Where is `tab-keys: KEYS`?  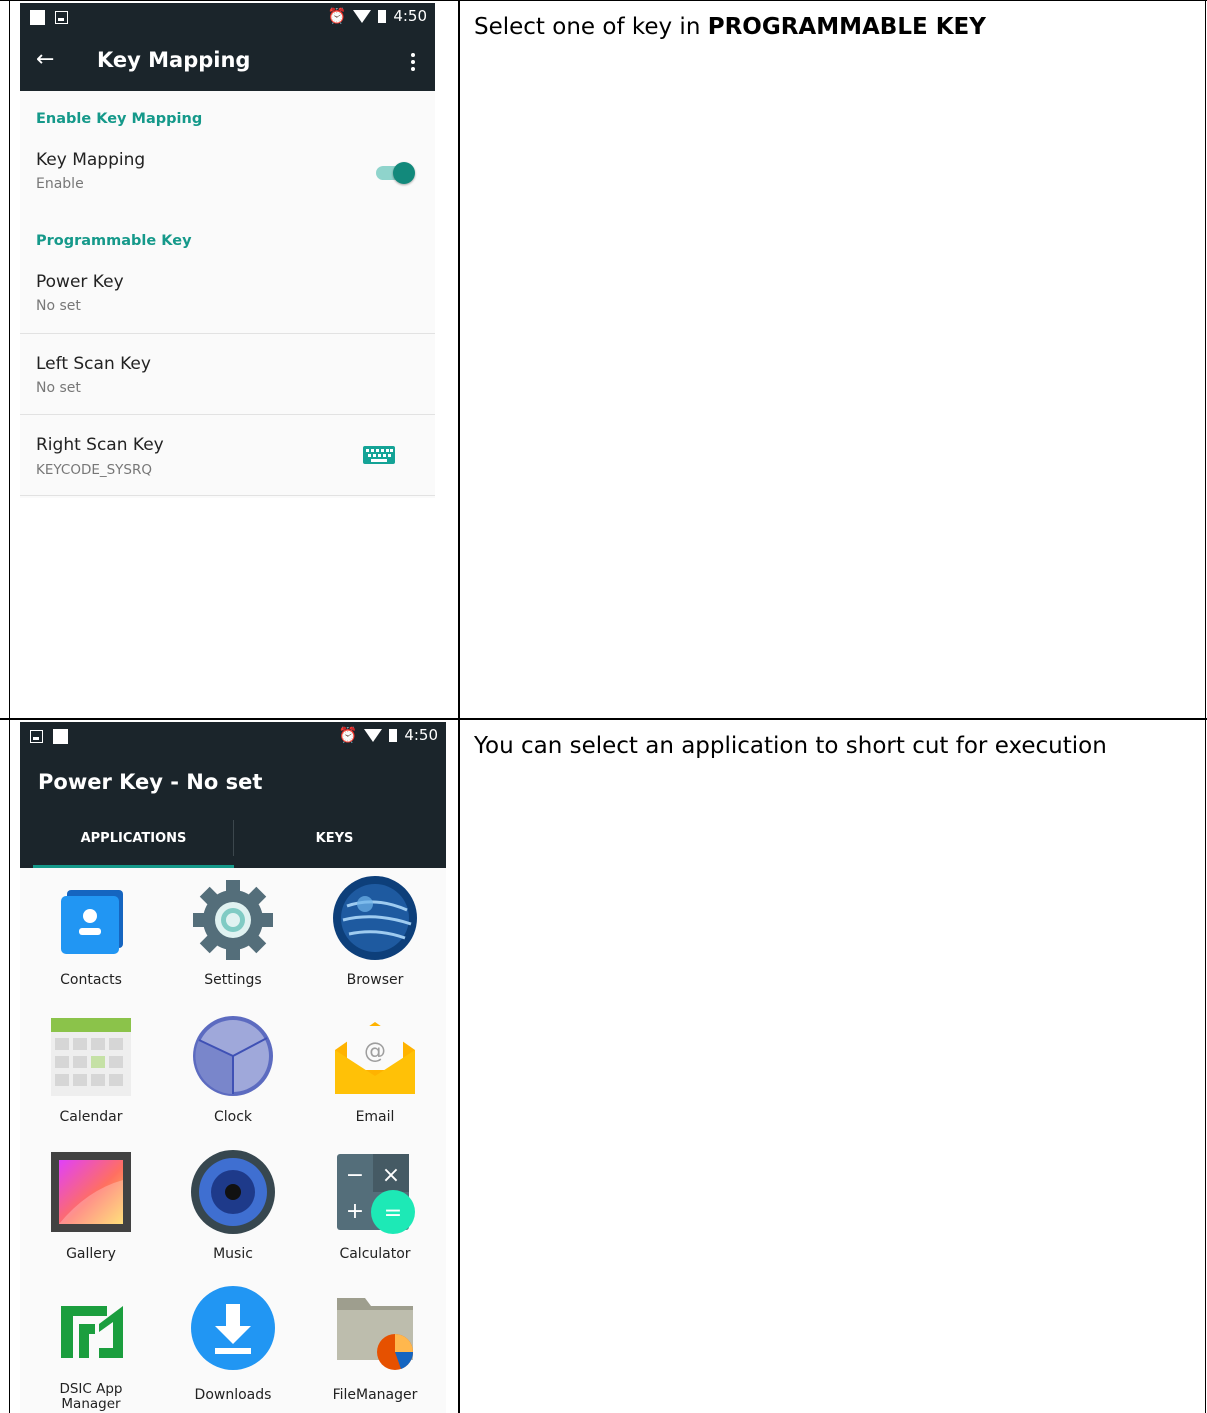
tab-keys: KEYS is located at coordinates (334, 838).